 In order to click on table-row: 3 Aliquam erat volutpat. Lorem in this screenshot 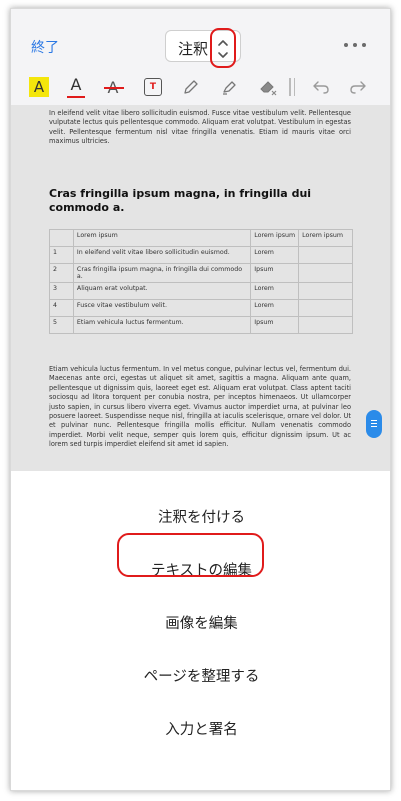, I will do `click(201, 291)`.